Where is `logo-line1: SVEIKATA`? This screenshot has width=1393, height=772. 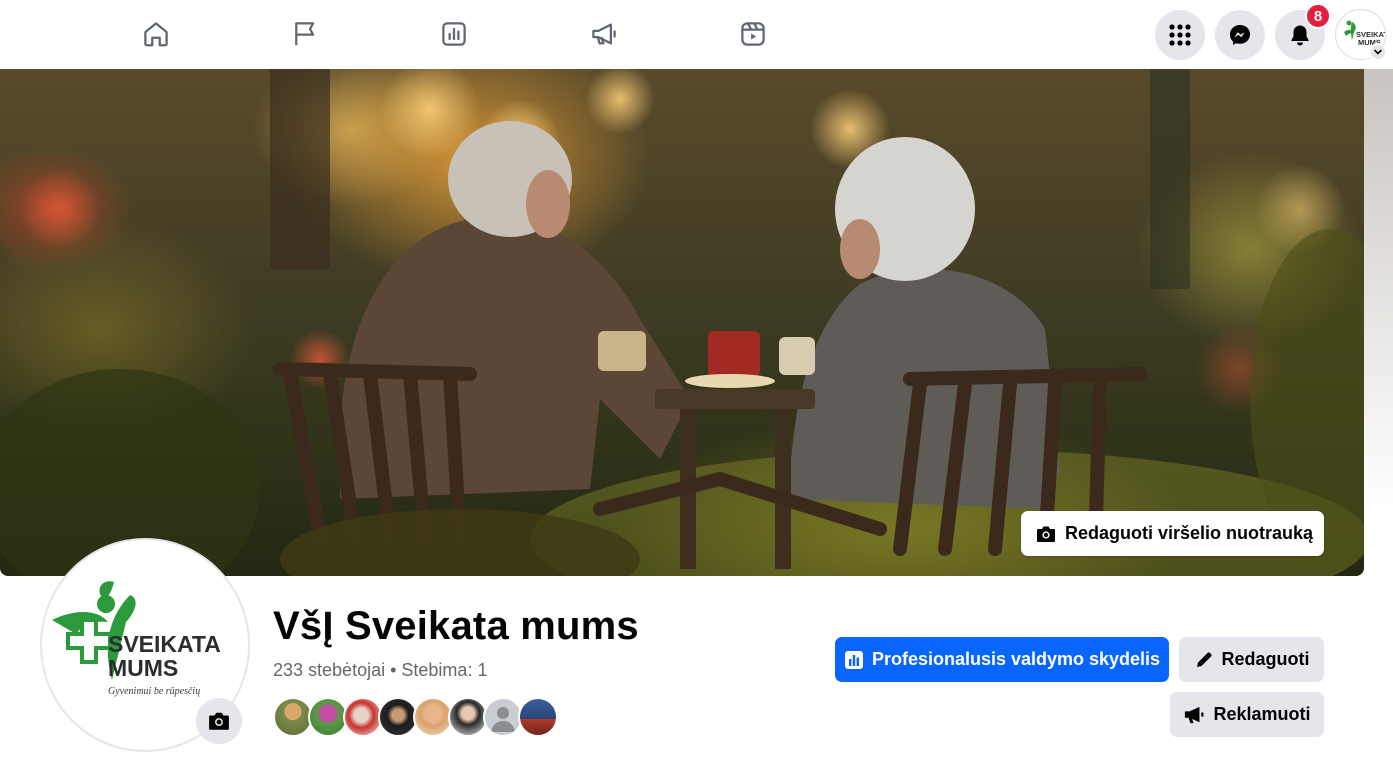
logo-line1: SVEIKATA is located at coordinates (164, 644).